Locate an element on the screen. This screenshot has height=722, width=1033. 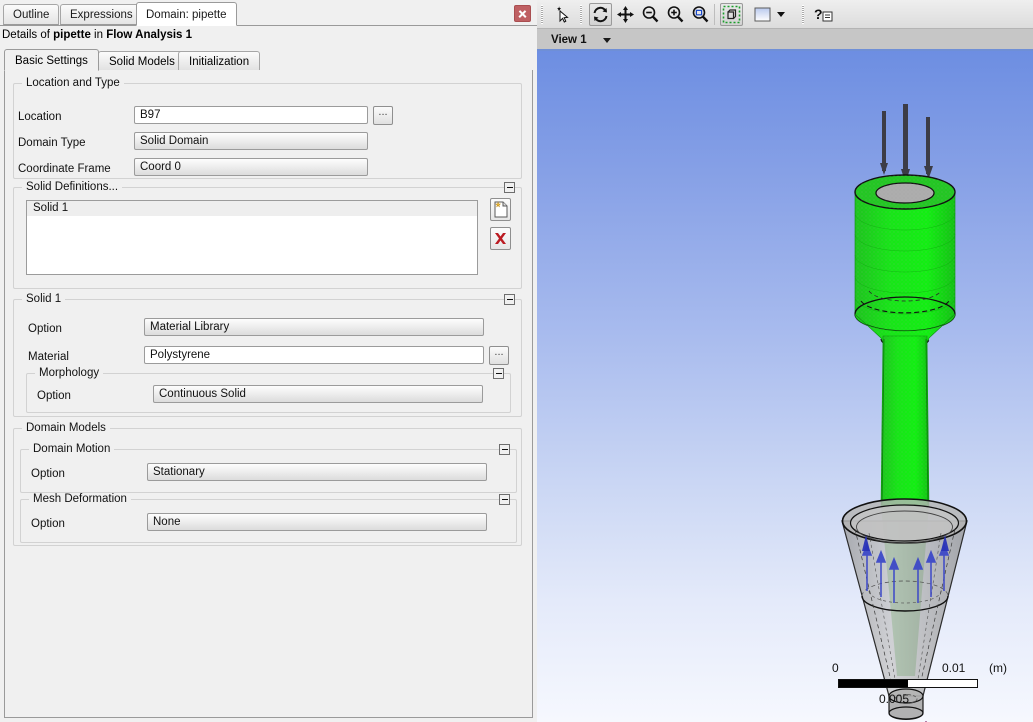
select-domain-type: Solid Domain is located at coordinates (251, 141).